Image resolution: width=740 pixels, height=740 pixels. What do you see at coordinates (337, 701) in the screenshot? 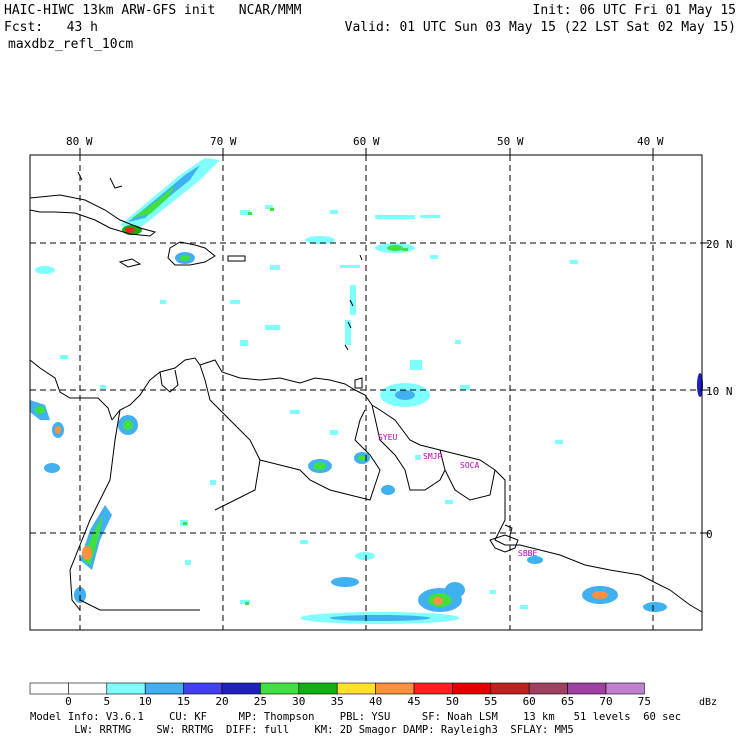
I see `colorbar-tick-label: 35` at bounding box center [337, 701].